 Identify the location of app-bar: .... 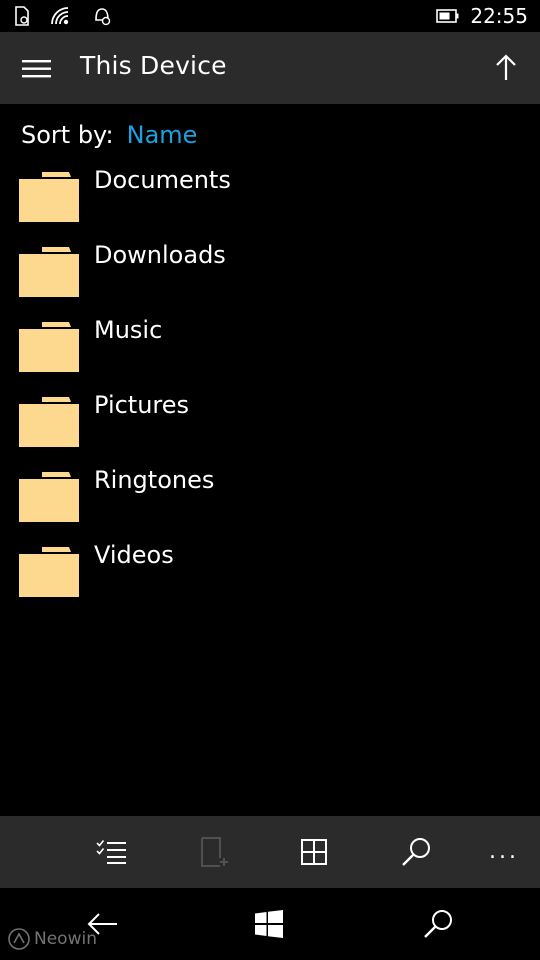
(270, 852).